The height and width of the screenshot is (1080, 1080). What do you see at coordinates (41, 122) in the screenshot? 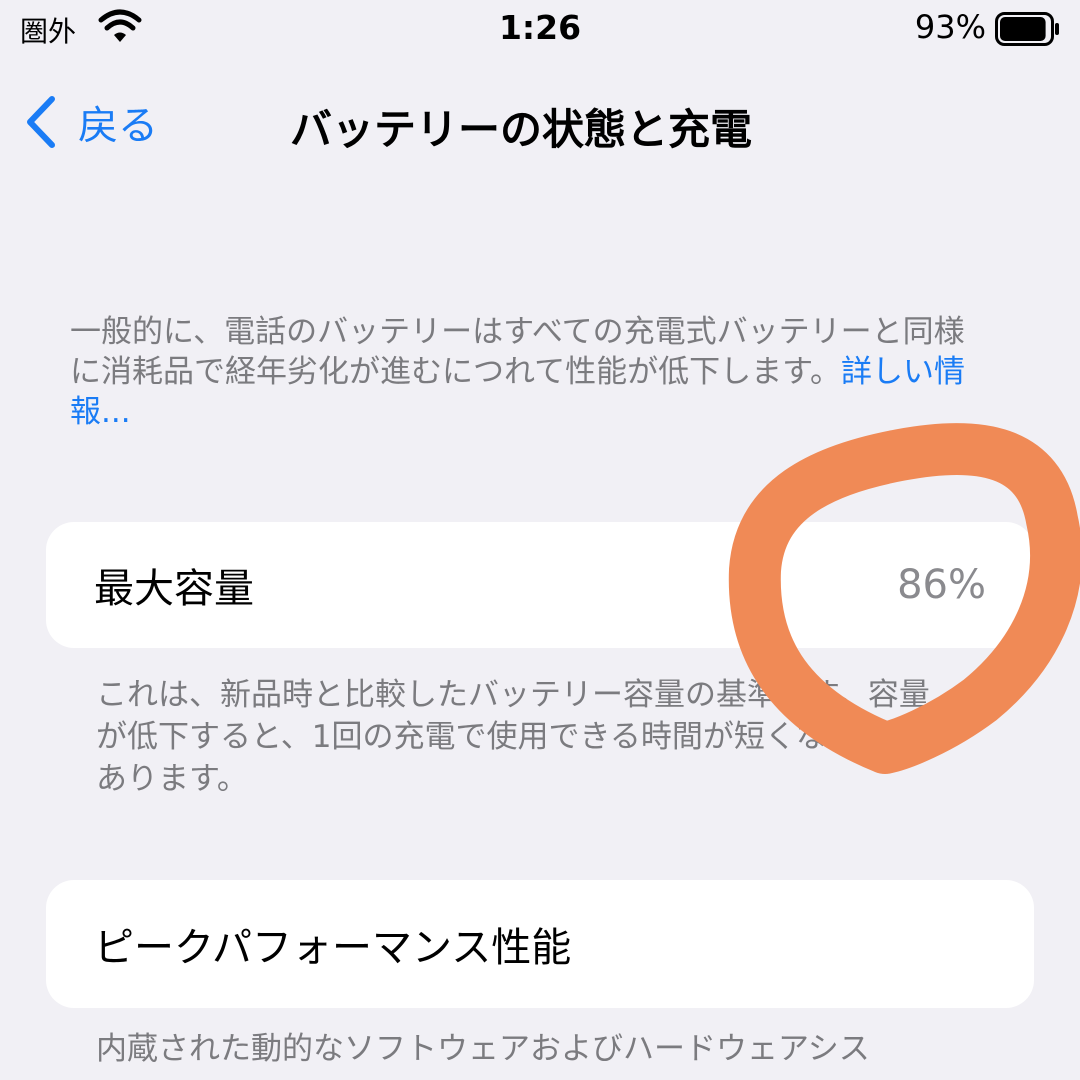
I see `chevron-left-icon` at bounding box center [41, 122].